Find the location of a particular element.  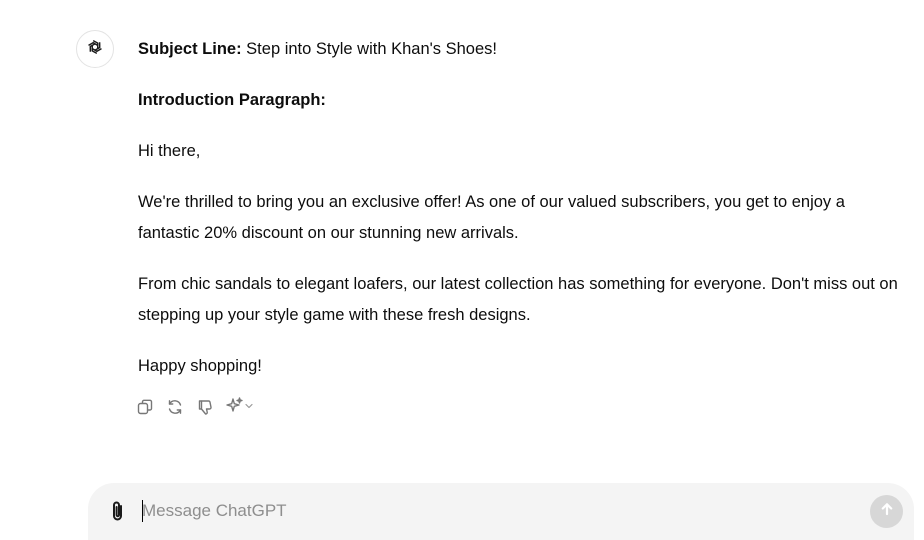

message-composer is located at coordinates (501, 511).